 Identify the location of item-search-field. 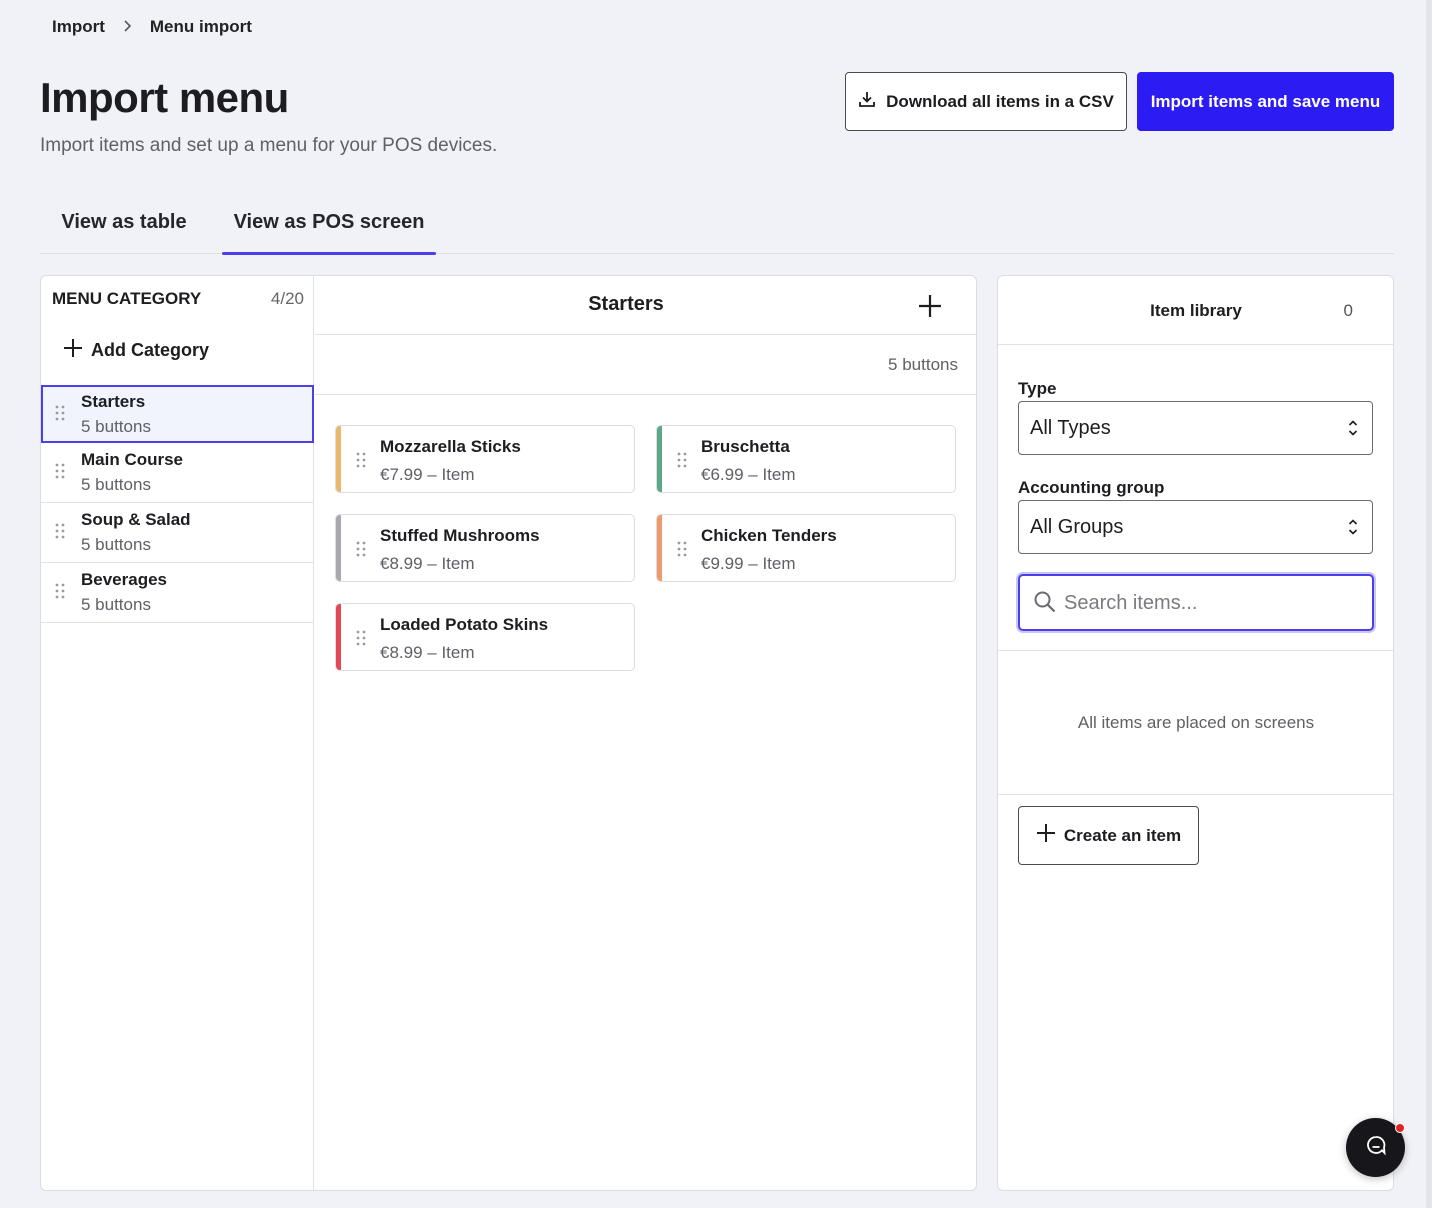
(1196, 602).